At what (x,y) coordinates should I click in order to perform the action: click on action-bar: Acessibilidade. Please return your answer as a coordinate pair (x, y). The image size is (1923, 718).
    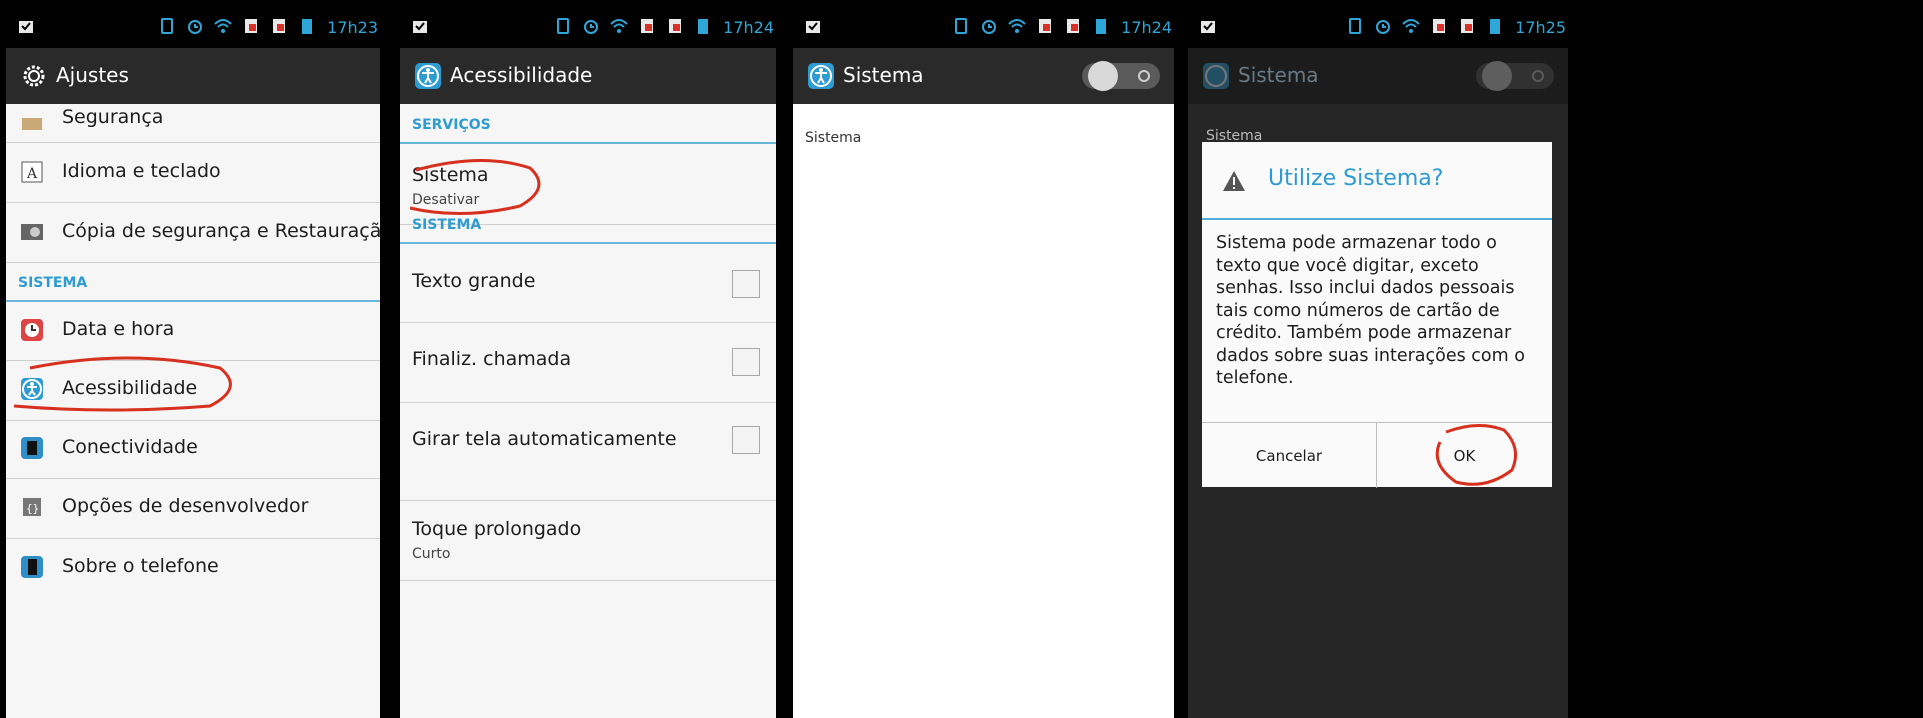
    Looking at the image, I should click on (588, 76).